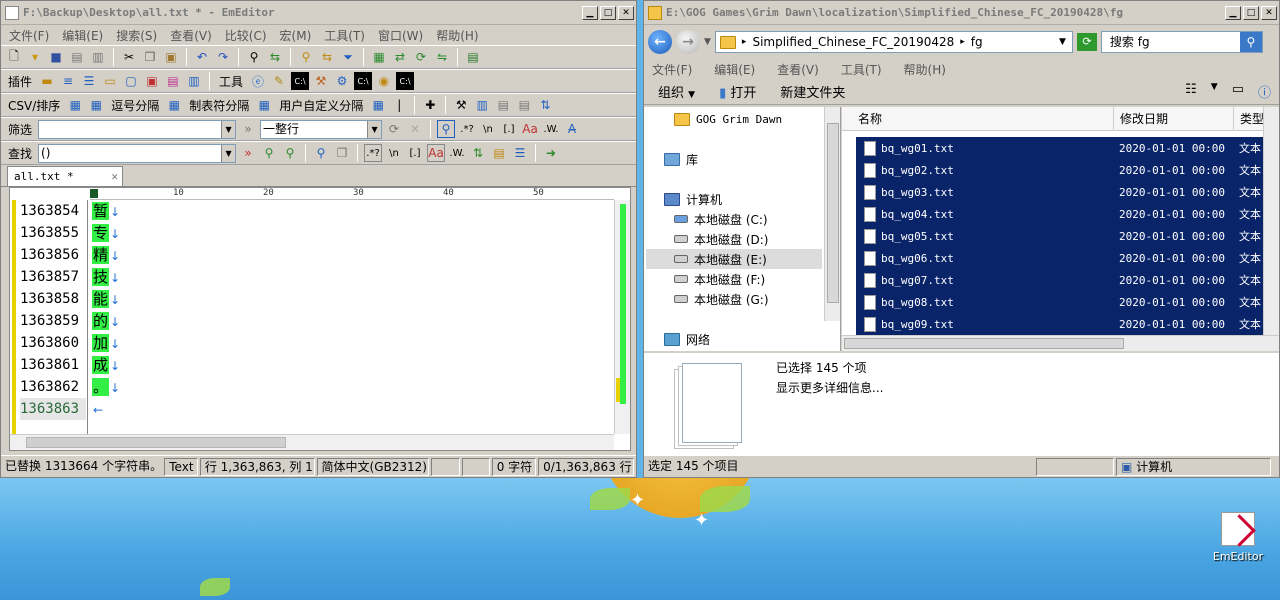 Image resolution: width=1280 pixels, height=600 pixels. I want to click on search-icon: ⚲, so click(1250, 42).